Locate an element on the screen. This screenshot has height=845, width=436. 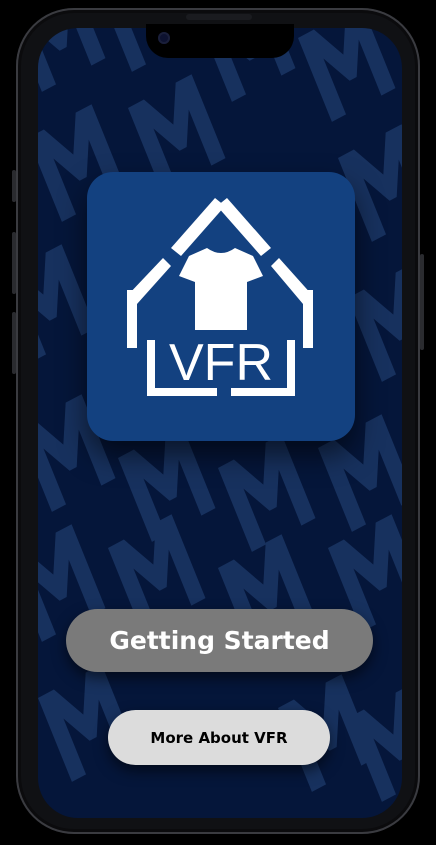
volume-down-button is located at coordinates (14, 343).